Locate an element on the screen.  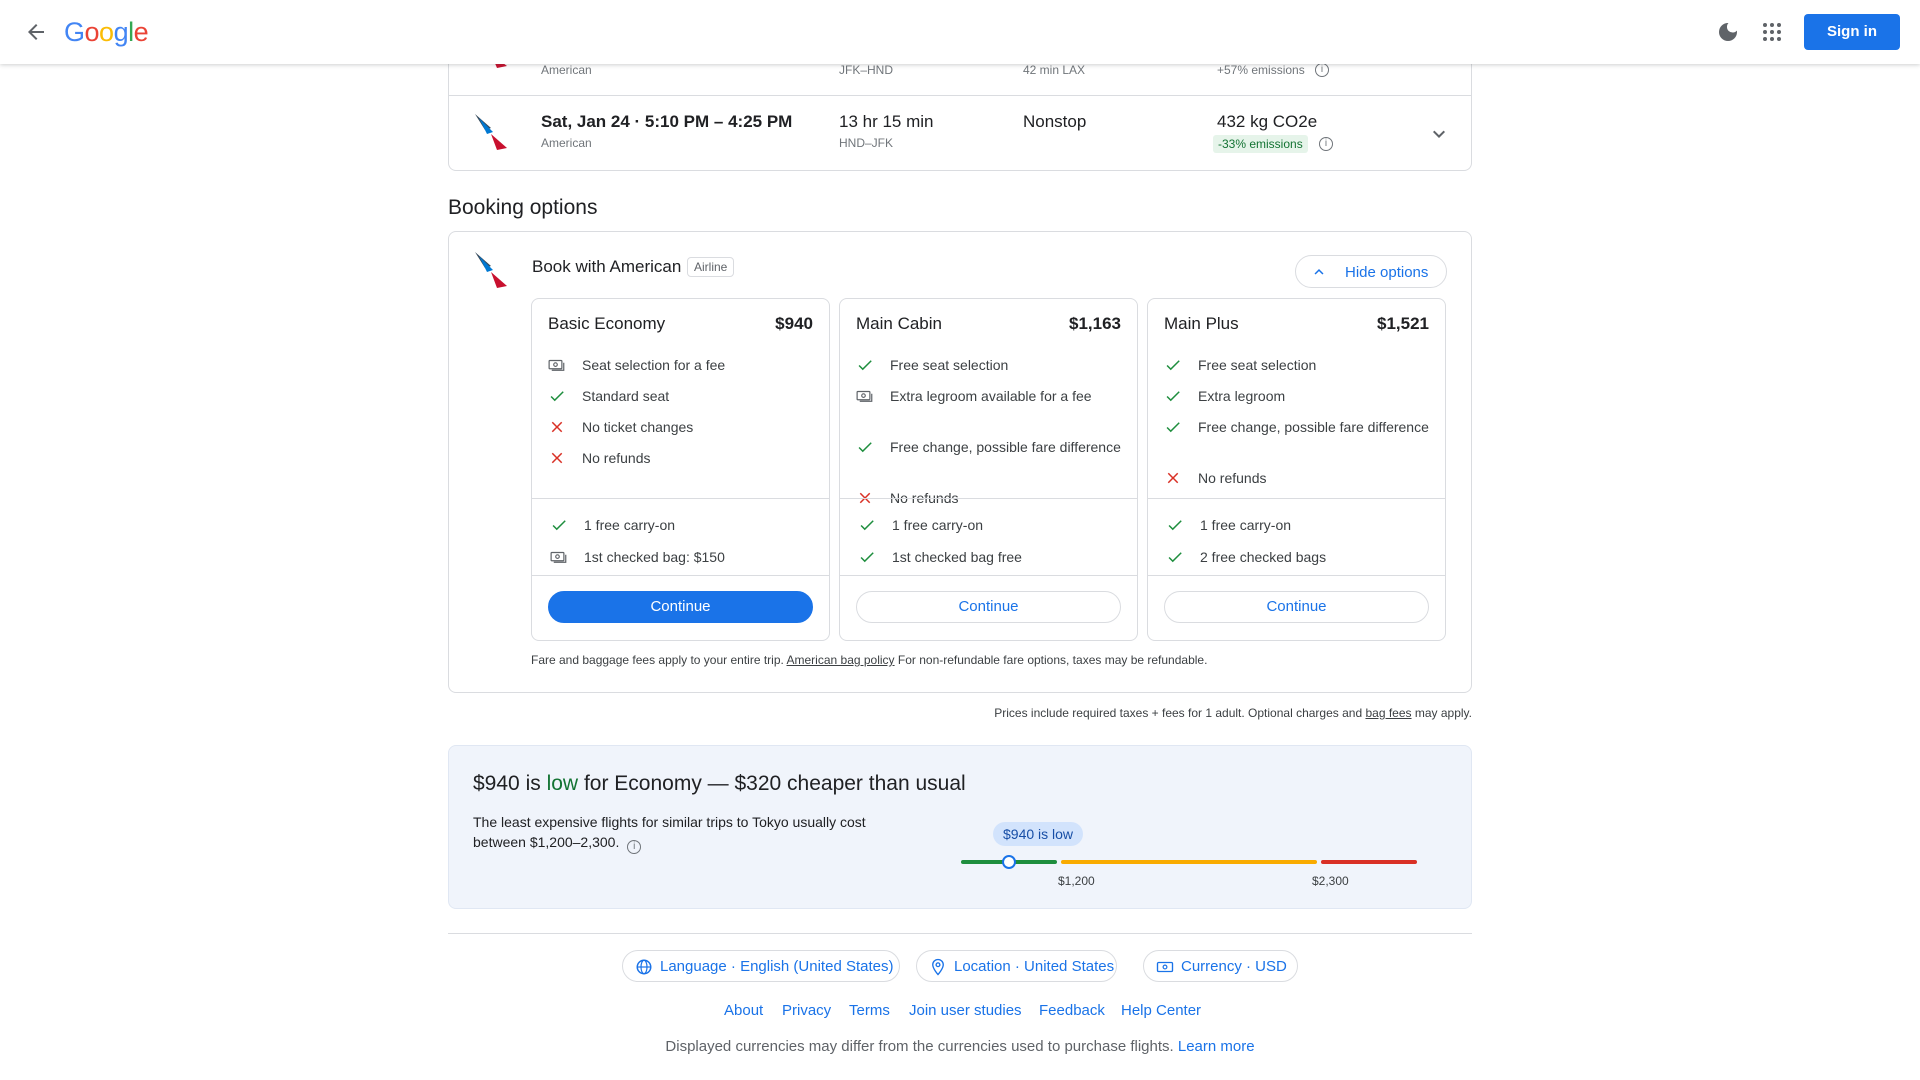
fare-feature-text: Extra legroom available for a fee is located at coordinates (991, 396).